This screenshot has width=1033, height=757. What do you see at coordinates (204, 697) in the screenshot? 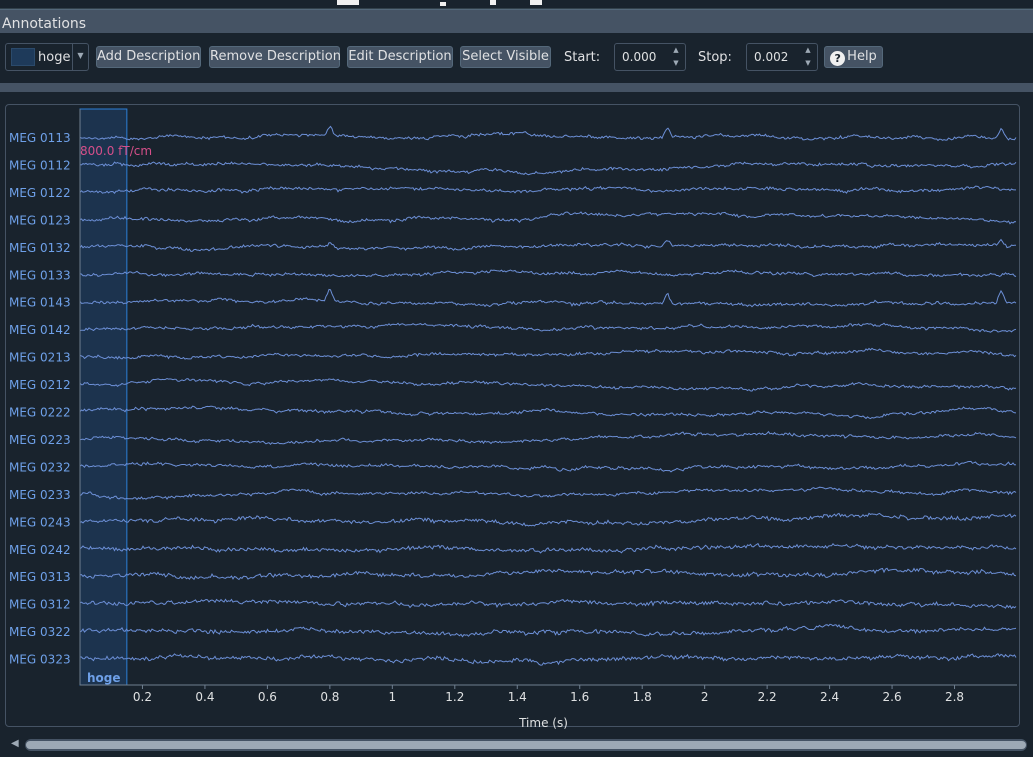
I see `x-tick-label: 0.4` at bounding box center [204, 697].